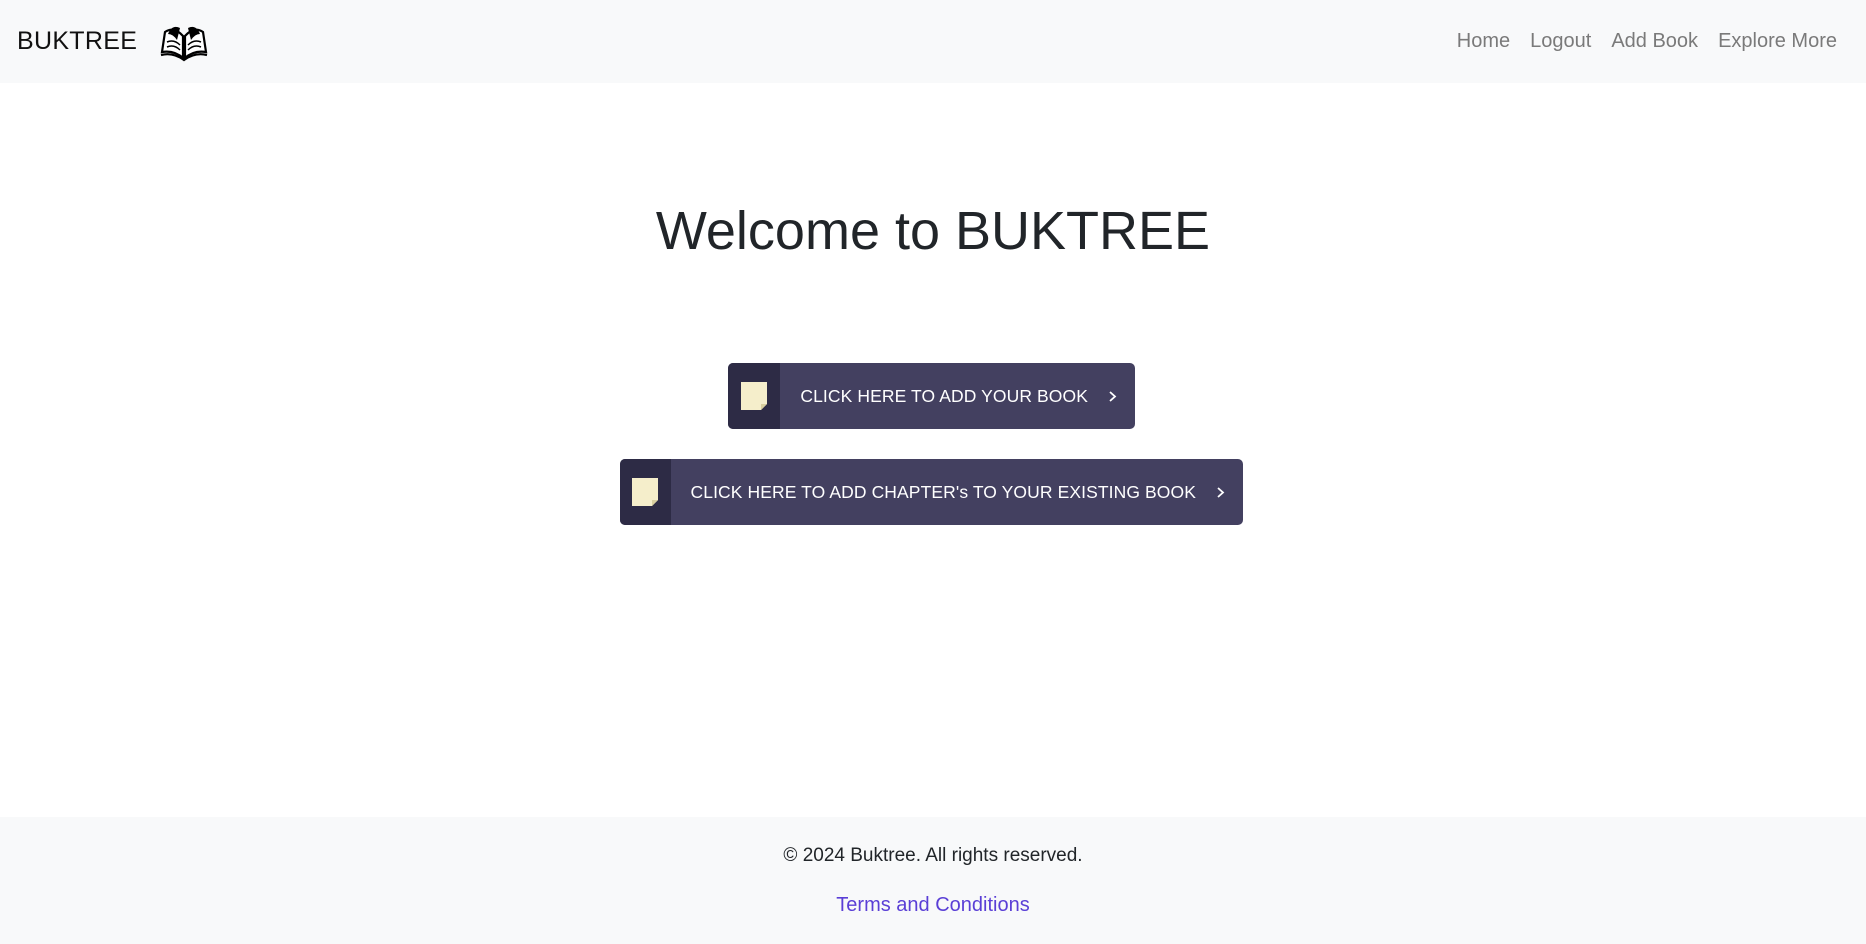 The width and height of the screenshot is (1866, 944). I want to click on terms-link: Terms and Conditions, so click(933, 905).